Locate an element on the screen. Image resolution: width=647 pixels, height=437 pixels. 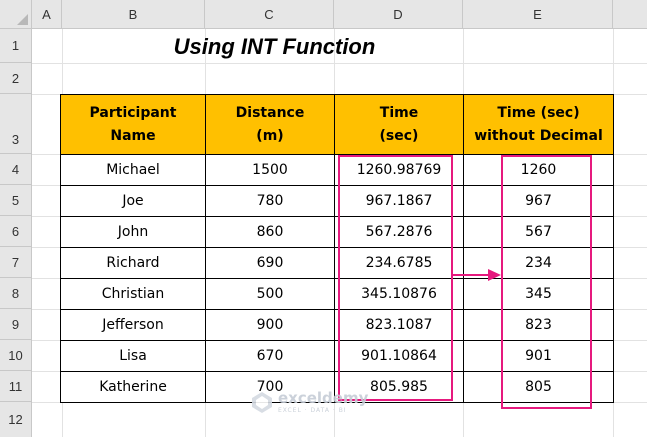
cell-distance: 860 is located at coordinates (270, 232).